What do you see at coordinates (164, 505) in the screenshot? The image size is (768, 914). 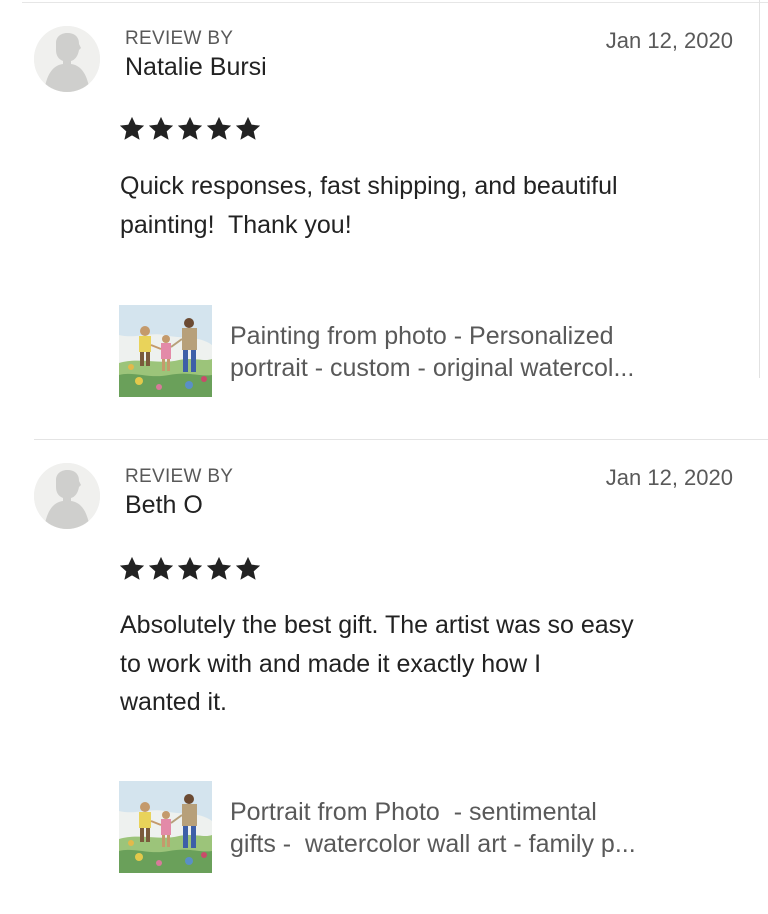 I see `reviewer-name: Beth O` at bounding box center [164, 505].